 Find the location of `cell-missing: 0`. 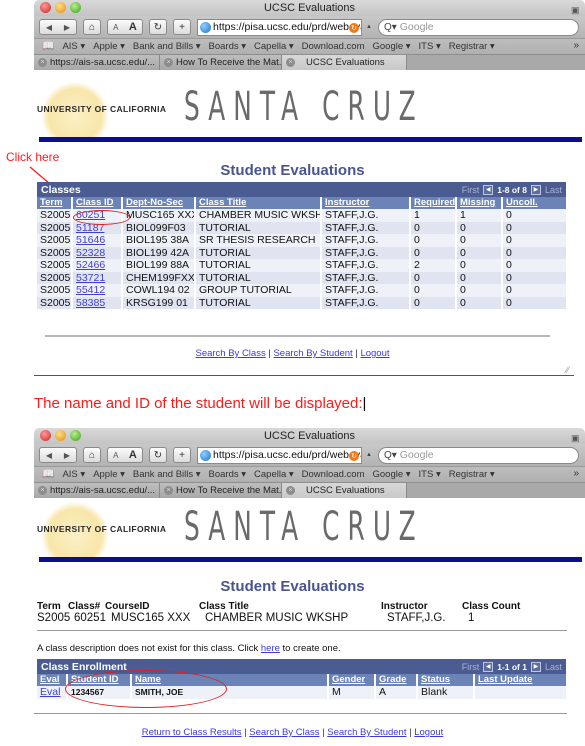

cell-missing: 0 is located at coordinates (480, 290).